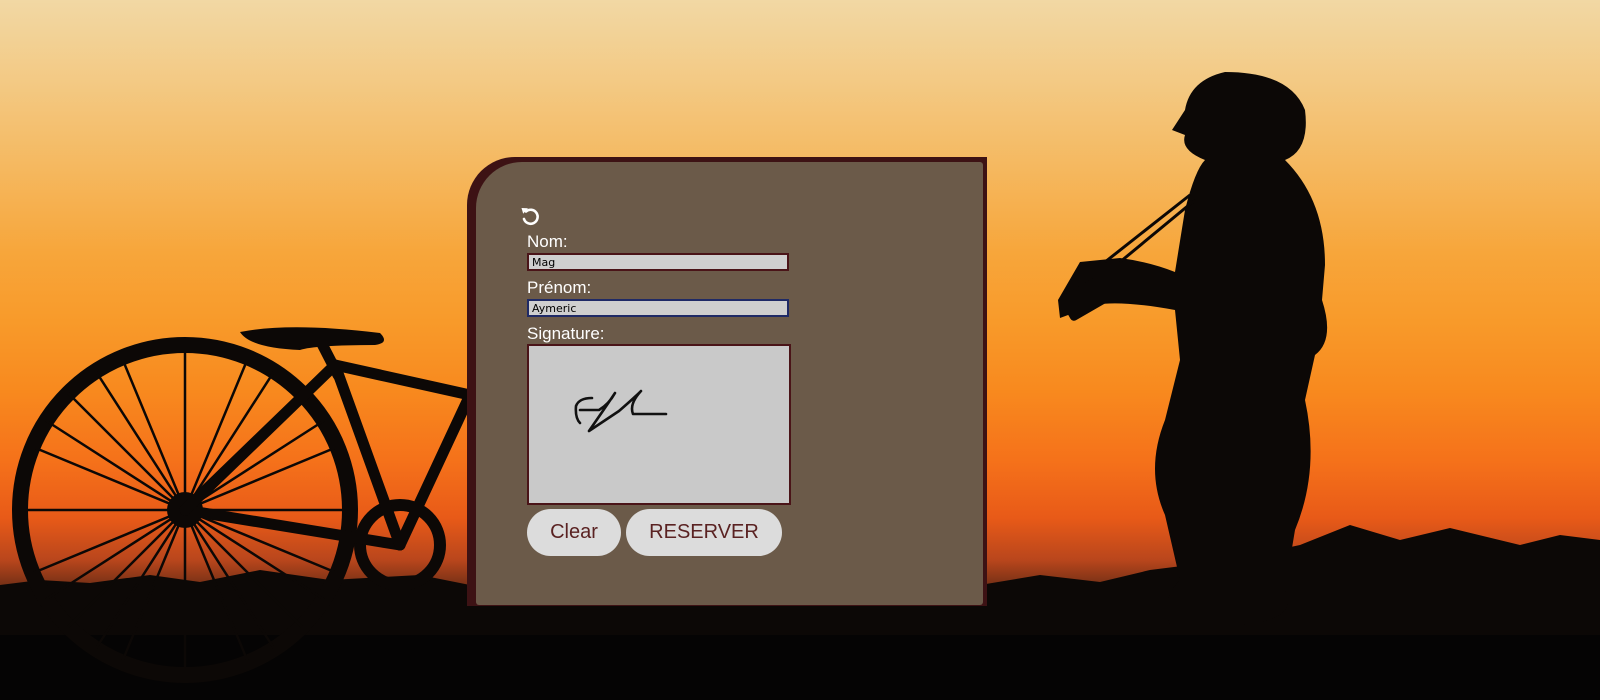 Image resolution: width=1600 pixels, height=700 pixels. Describe the element at coordinates (621, 411) in the screenshot. I see `signature-stroke` at that location.